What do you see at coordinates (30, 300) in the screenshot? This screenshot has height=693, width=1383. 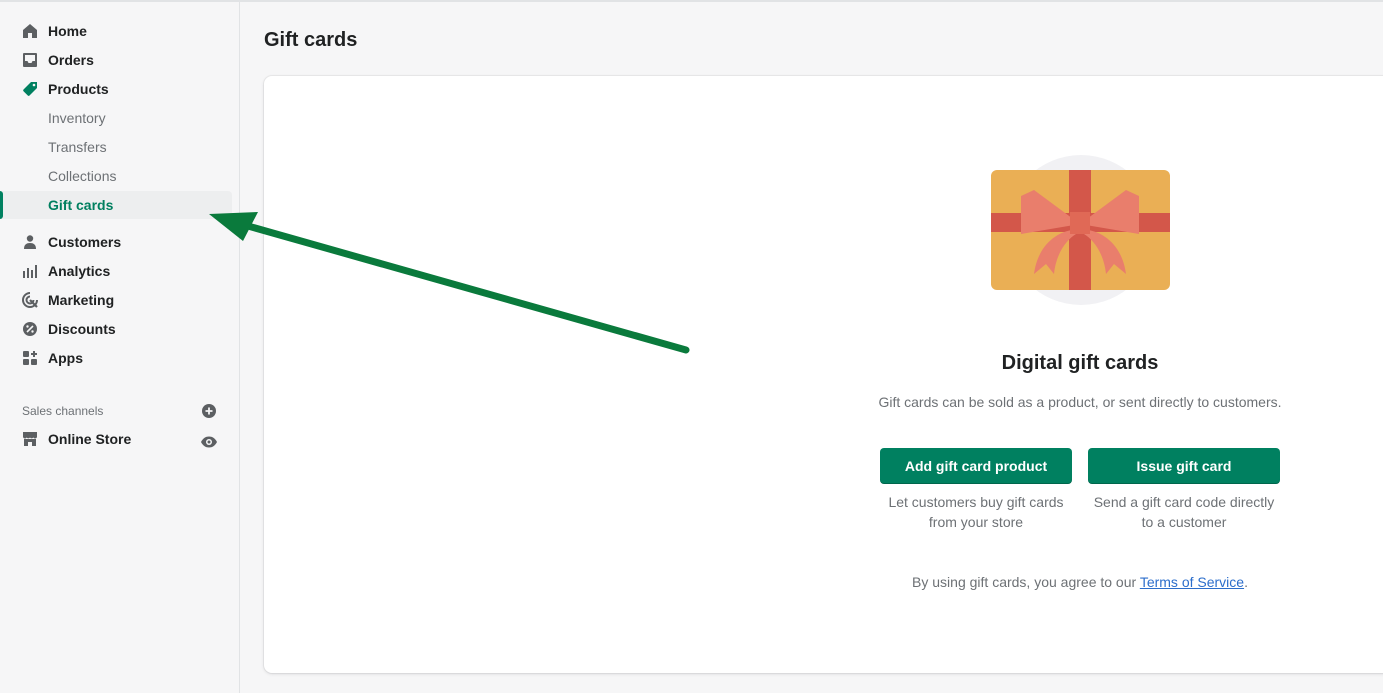 I see `target-icon` at bounding box center [30, 300].